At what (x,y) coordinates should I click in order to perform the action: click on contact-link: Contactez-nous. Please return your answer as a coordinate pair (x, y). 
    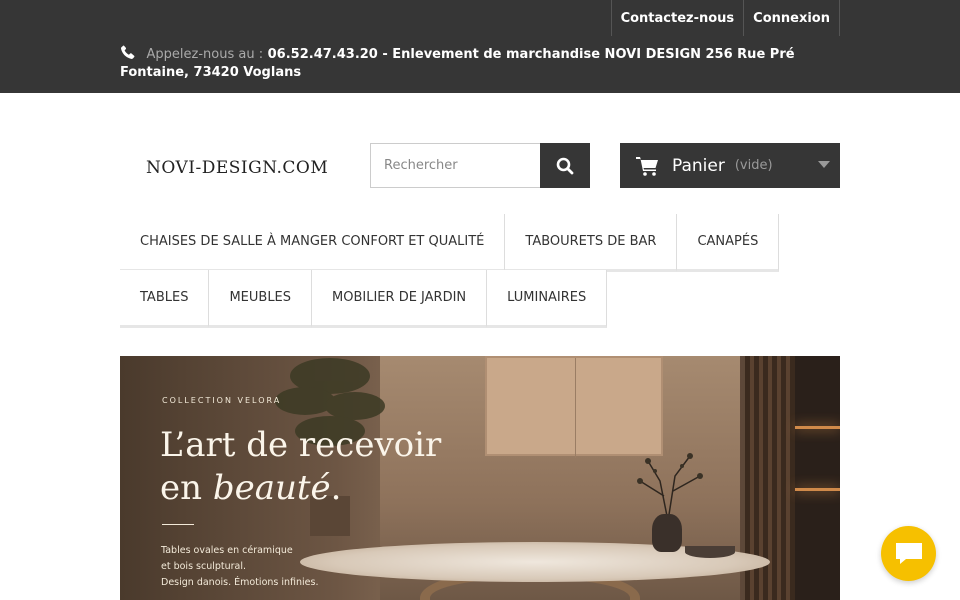
    Looking at the image, I should click on (677, 18).